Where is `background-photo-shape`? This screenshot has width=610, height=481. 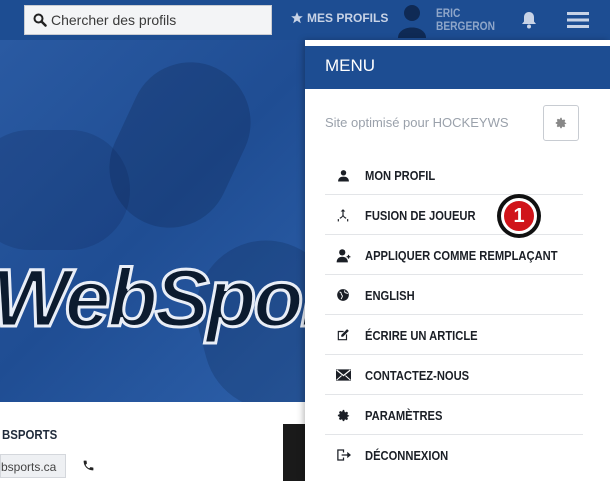 background-photo-shape is located at coordinates (65, 190).